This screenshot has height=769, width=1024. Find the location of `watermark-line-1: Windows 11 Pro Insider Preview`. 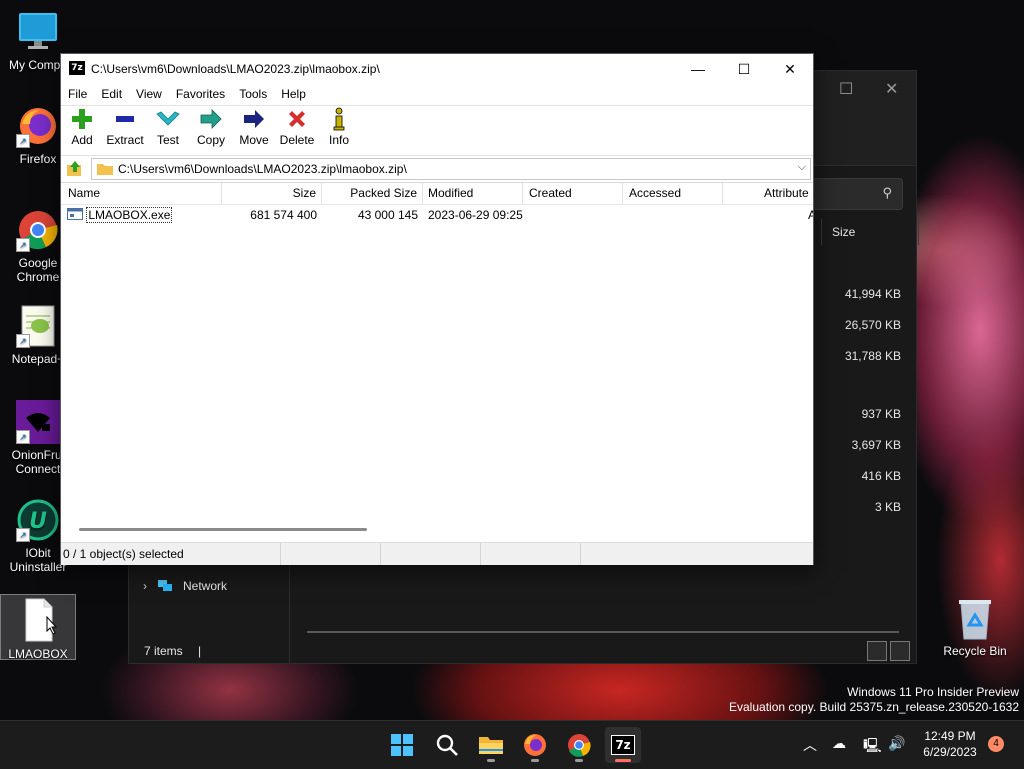

watermark-line-1: Windows 11 Pro Insider Preview is located at coordinates (933, 692).